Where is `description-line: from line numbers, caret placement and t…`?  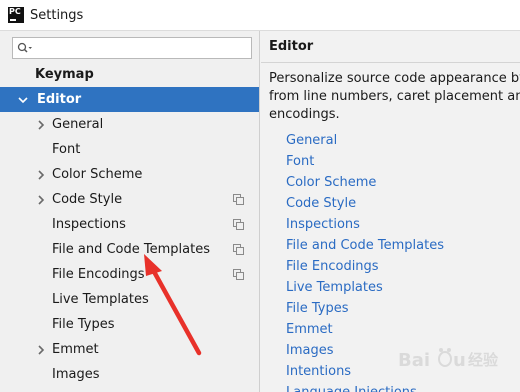 description-line: from line numbers, caret placement and t… is located at coordinates (394, 96).